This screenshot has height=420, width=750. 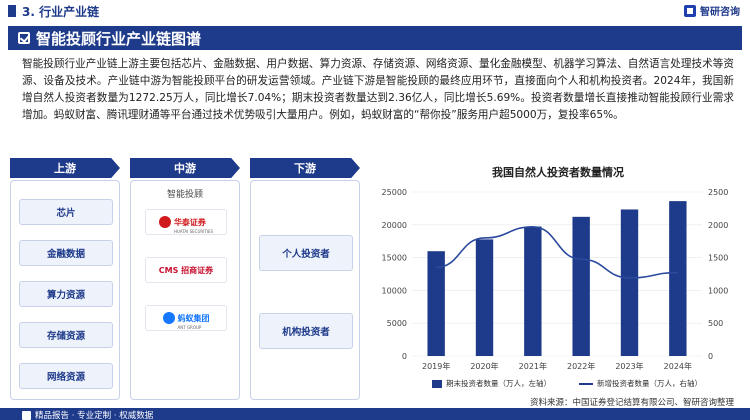 I want to click on legend-label: 期末投资者数量（万人，左轴）, so click(x=498, y=383).